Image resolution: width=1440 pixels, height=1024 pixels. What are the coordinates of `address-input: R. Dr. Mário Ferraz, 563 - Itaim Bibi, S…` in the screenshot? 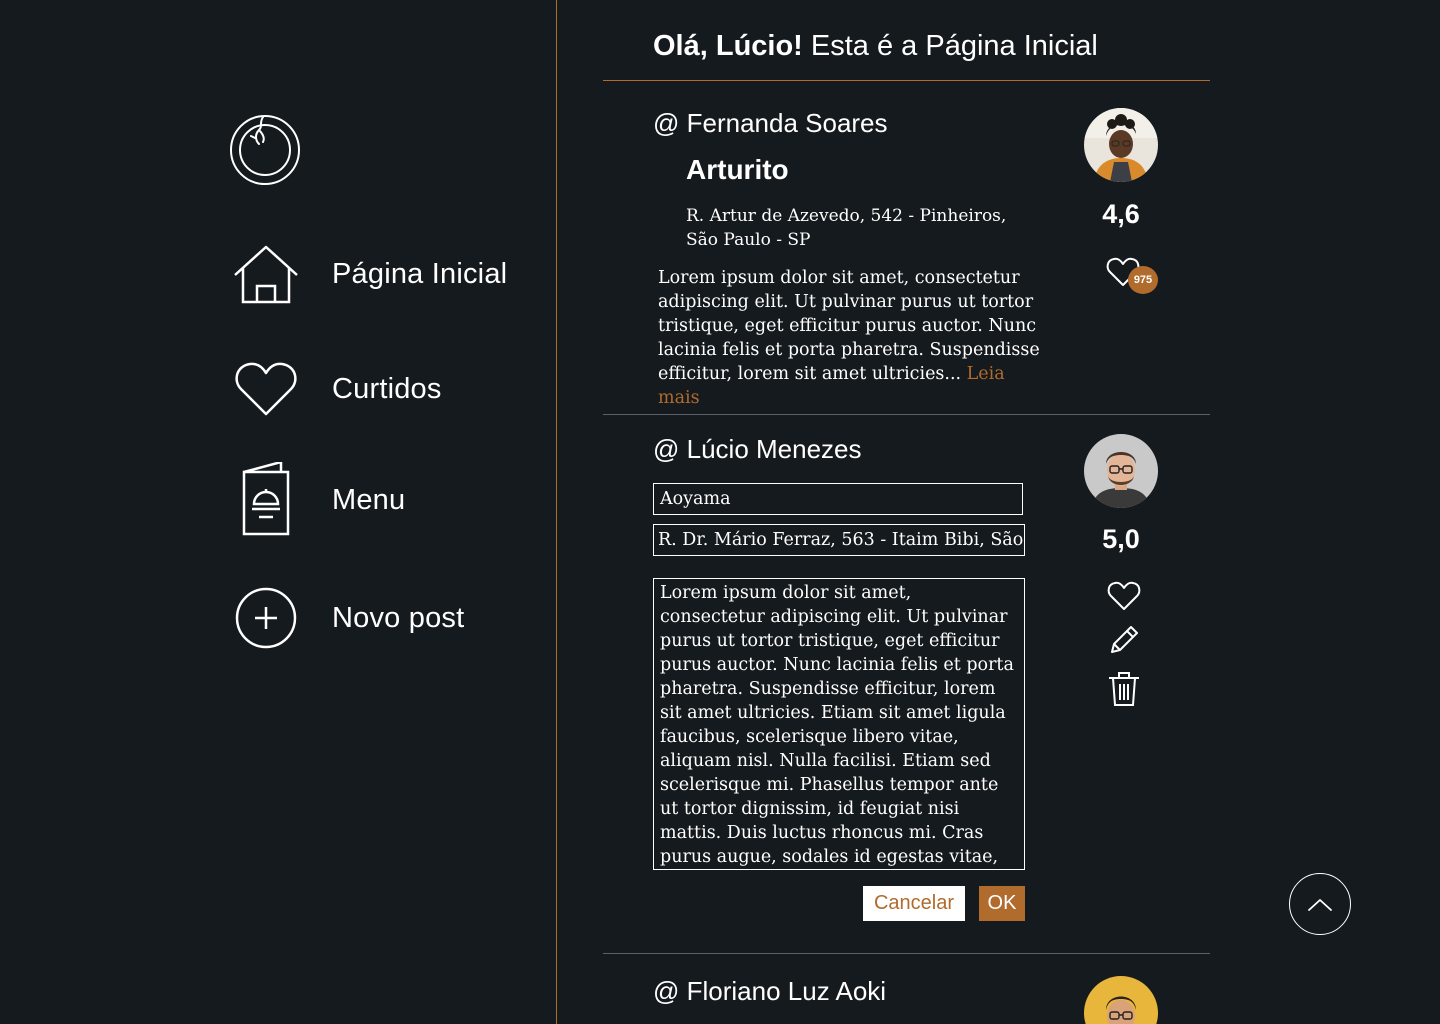 It's located at (839, 540).